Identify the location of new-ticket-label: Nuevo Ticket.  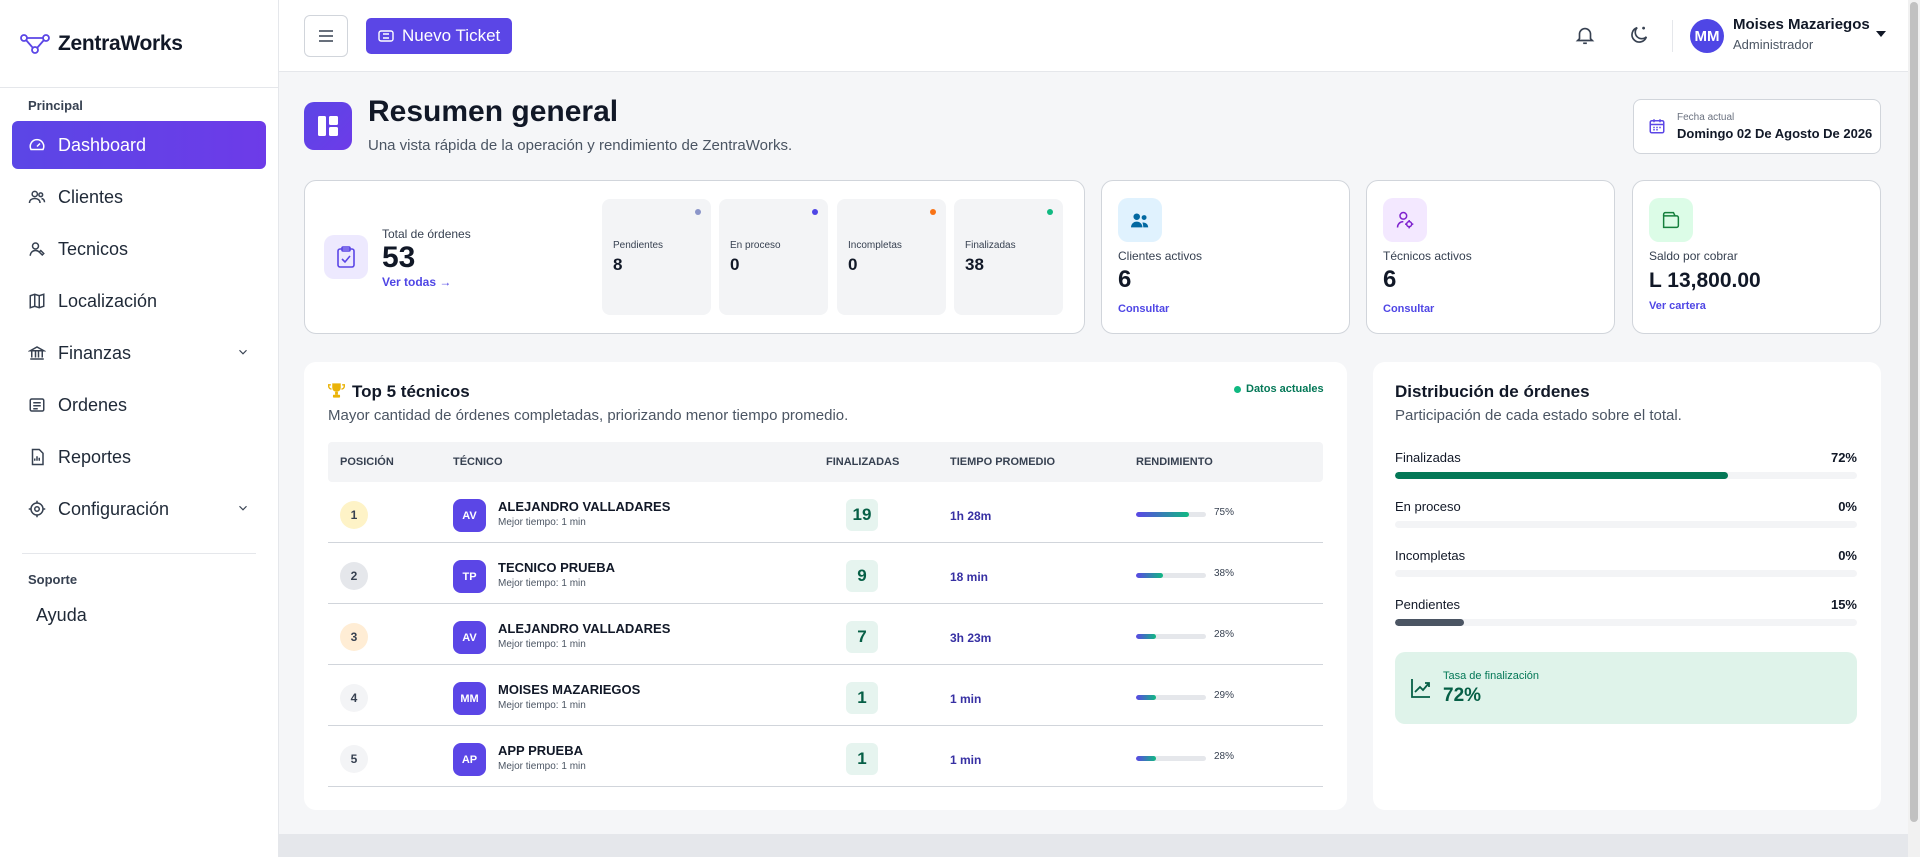
(451, 35).